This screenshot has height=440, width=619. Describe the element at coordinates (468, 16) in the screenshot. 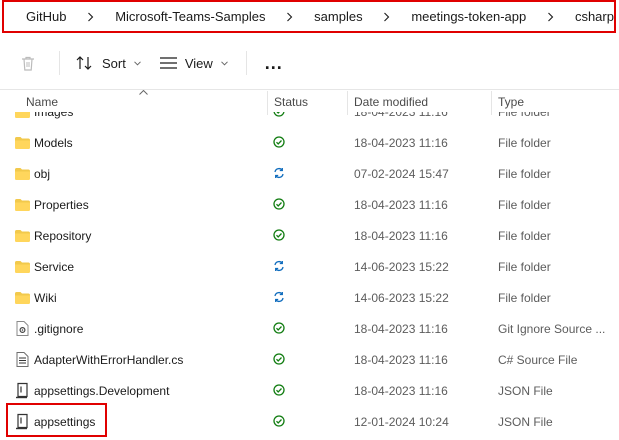

I see `breadcrumb-item: meetings-token-app` at that location.